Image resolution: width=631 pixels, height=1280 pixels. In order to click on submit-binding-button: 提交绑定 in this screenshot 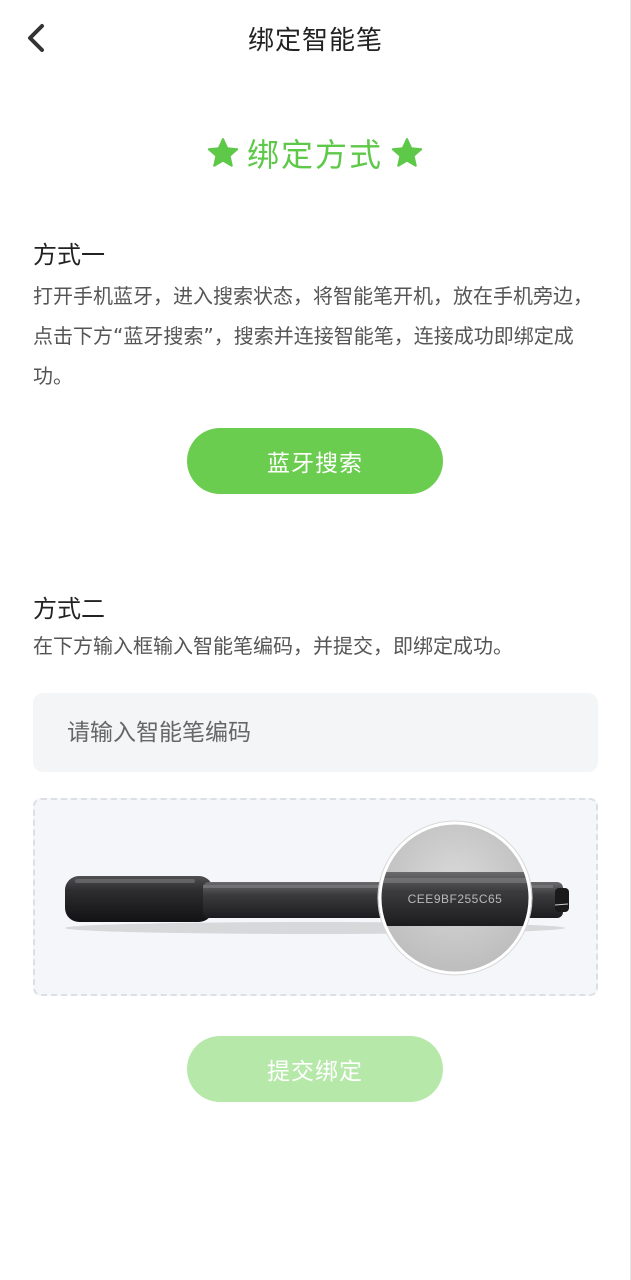, I will do `click(315, 1069)`.